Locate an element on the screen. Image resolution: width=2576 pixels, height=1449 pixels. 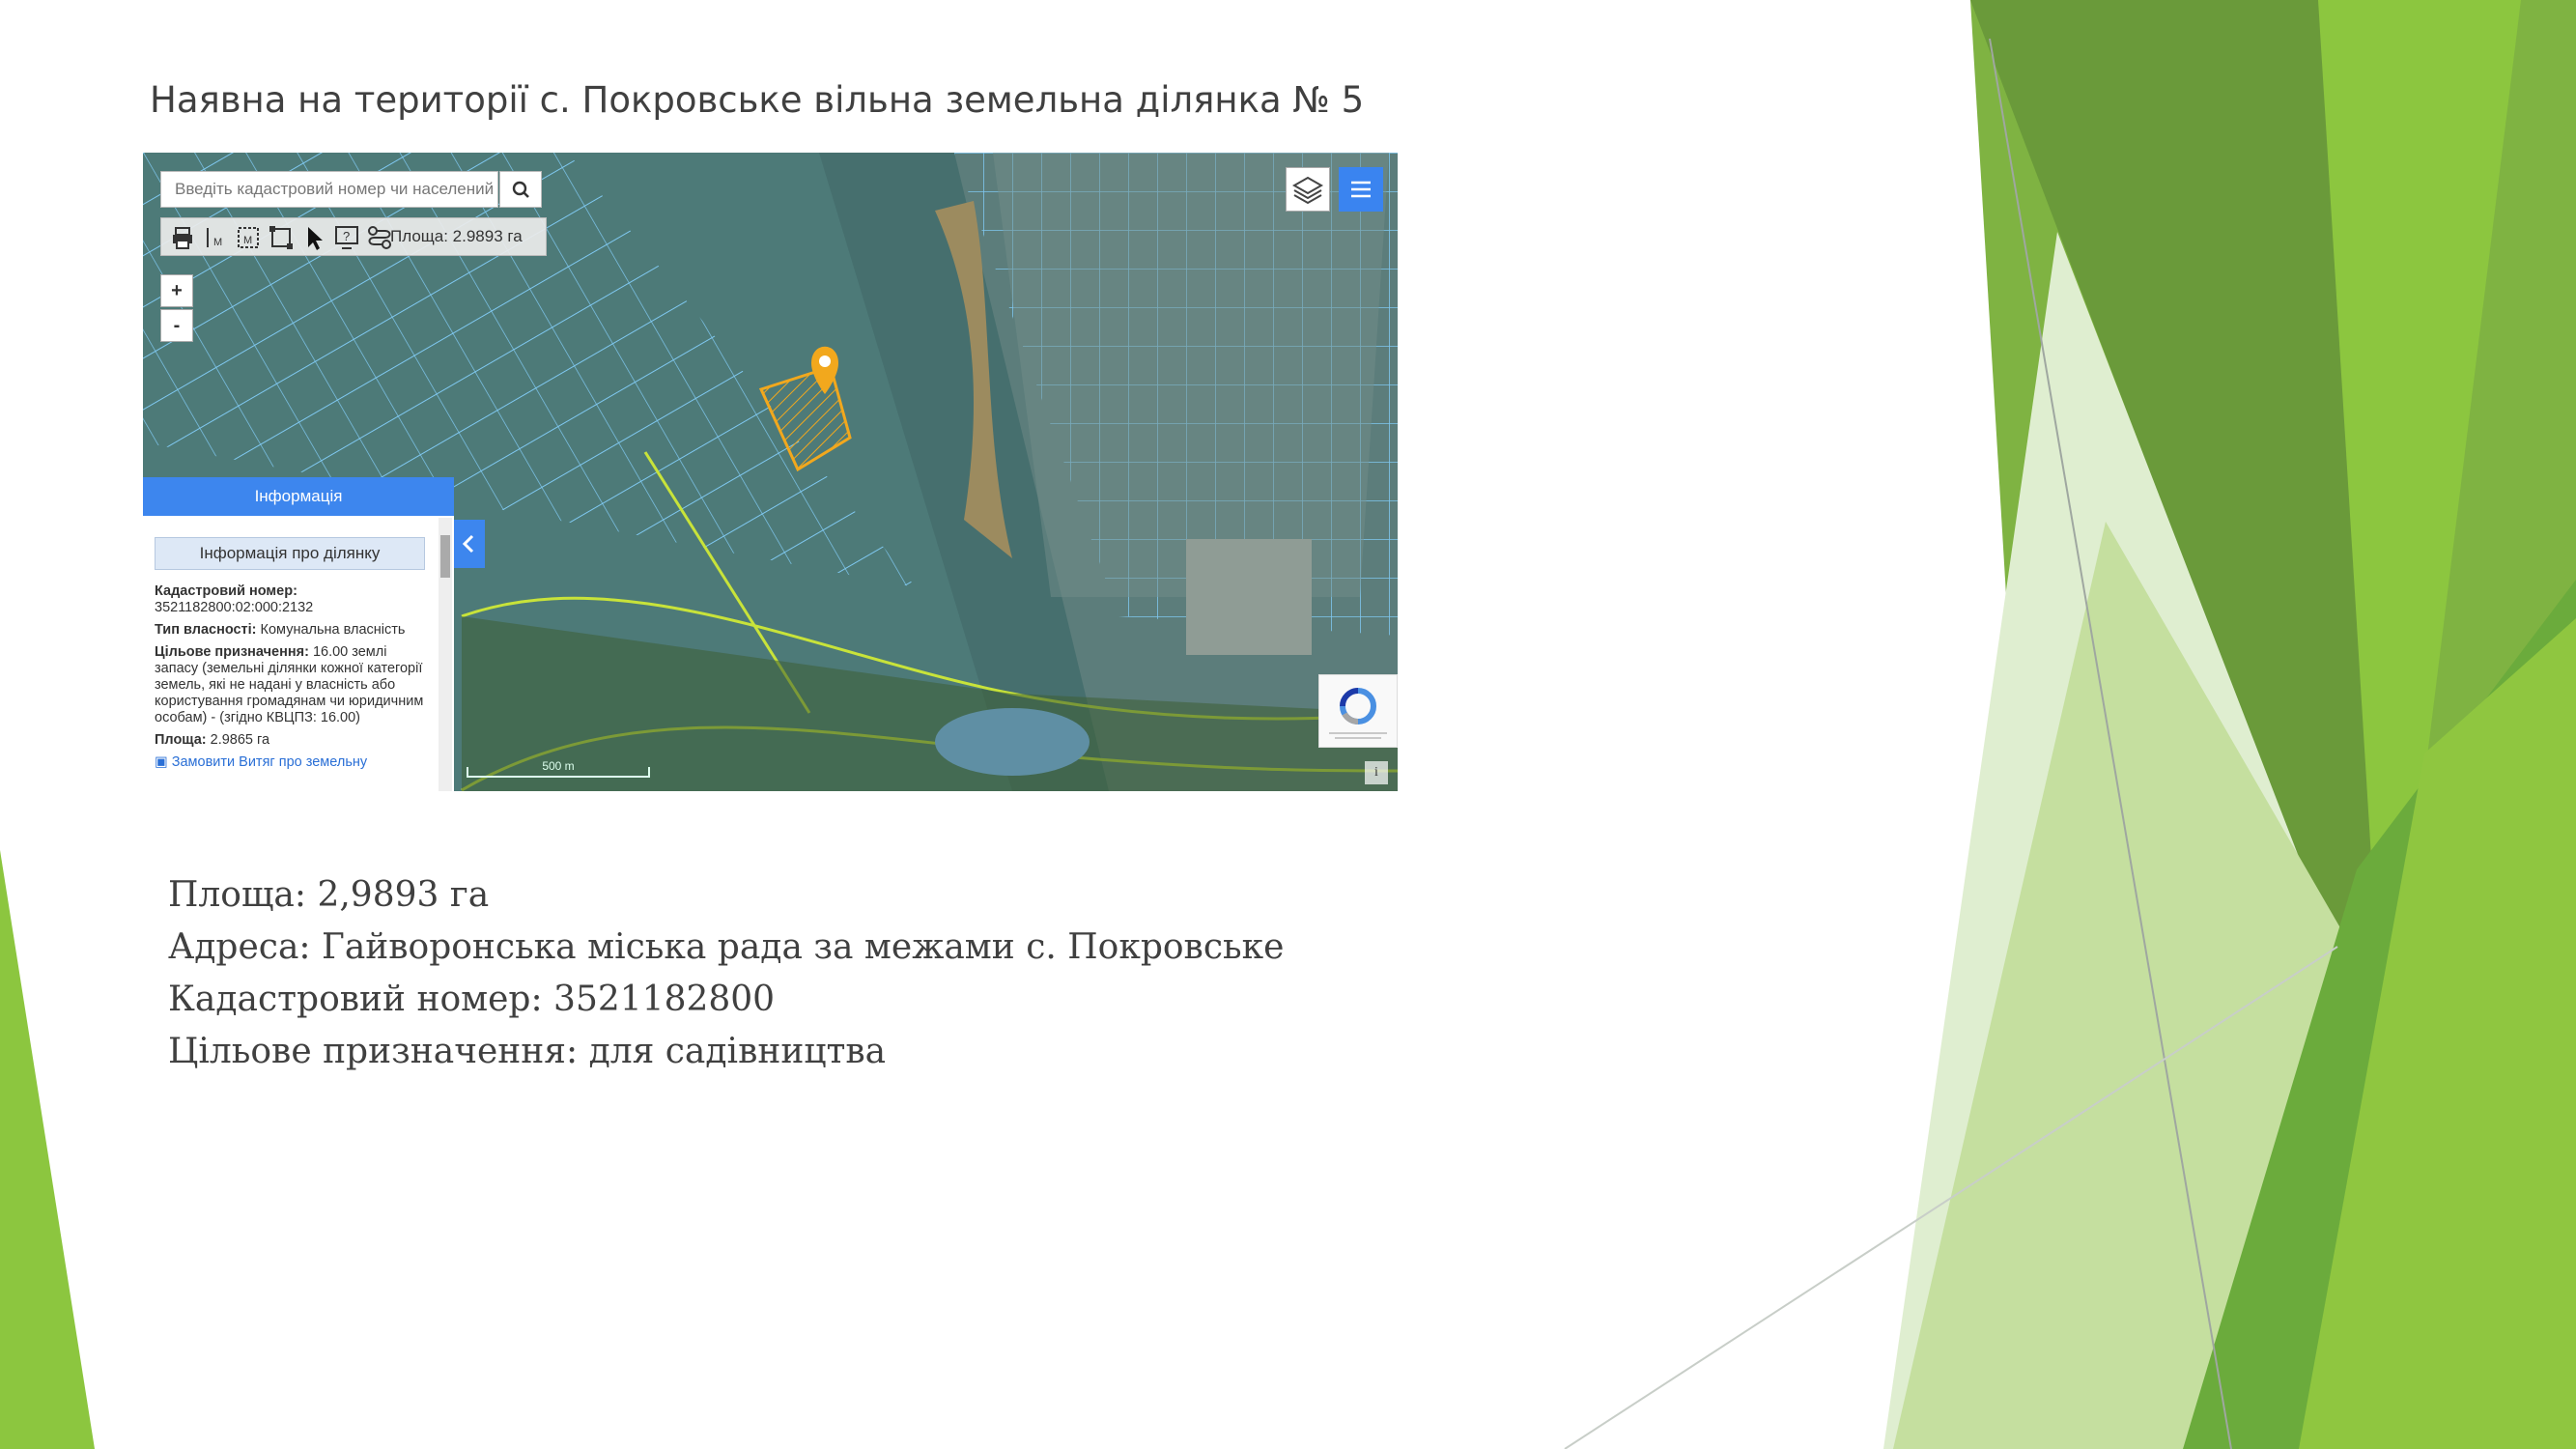
cadastral-line: Кадастровий номер: 3521182800 is located at coordinates (472, 999).